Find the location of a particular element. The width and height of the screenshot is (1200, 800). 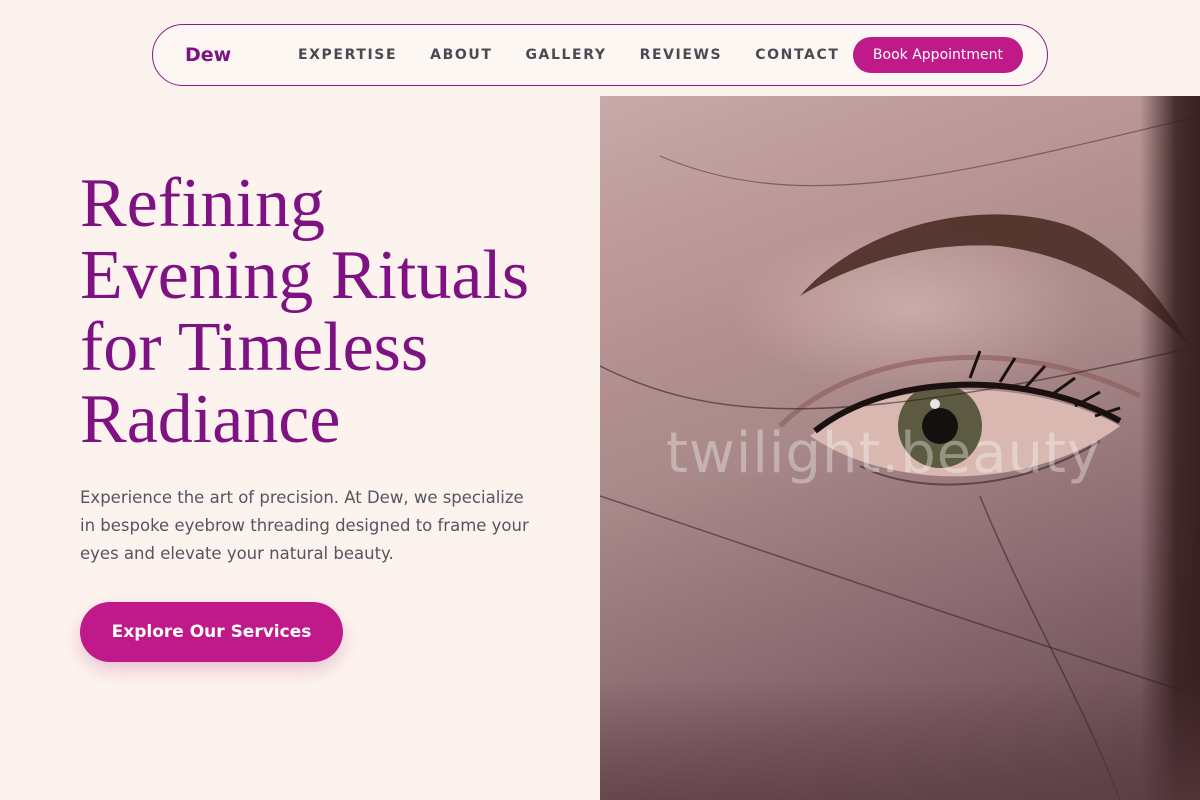

nav-link-expertise: EXPERTISE is located at coordinates (347, 55).